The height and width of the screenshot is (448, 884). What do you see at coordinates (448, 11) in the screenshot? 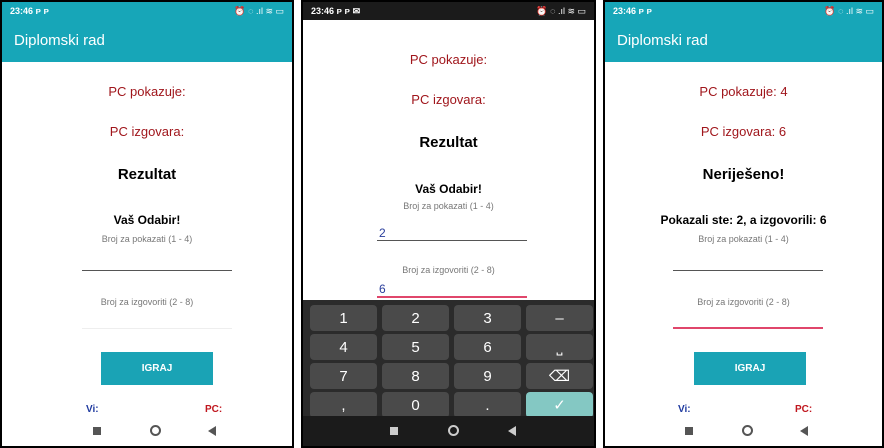
I see `status-bar: 23:46 ᴘ ᴘ ✉ ⏰ ◌ .ıl ≋ ▭` at bounding box center [448, 11].